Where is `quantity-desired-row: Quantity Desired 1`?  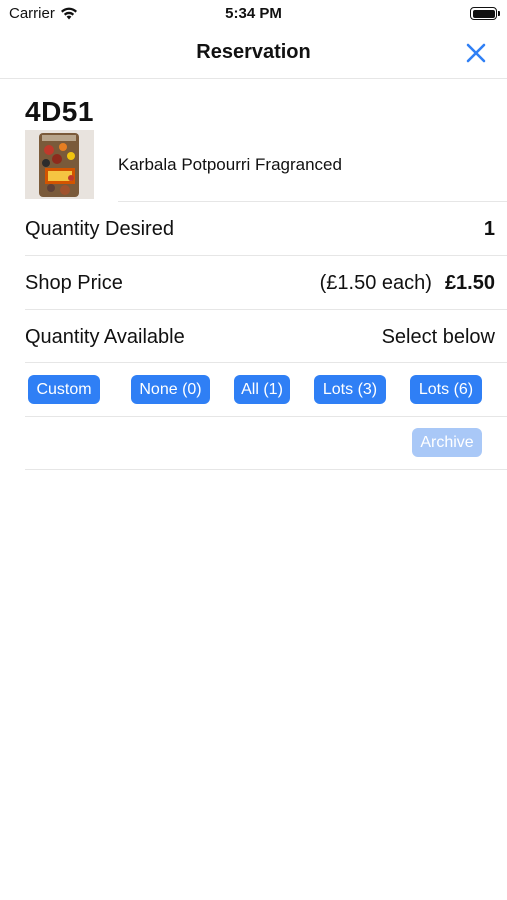 quantity-desired-row: Quantity Desired 1 is located at coordinates (260, 229).